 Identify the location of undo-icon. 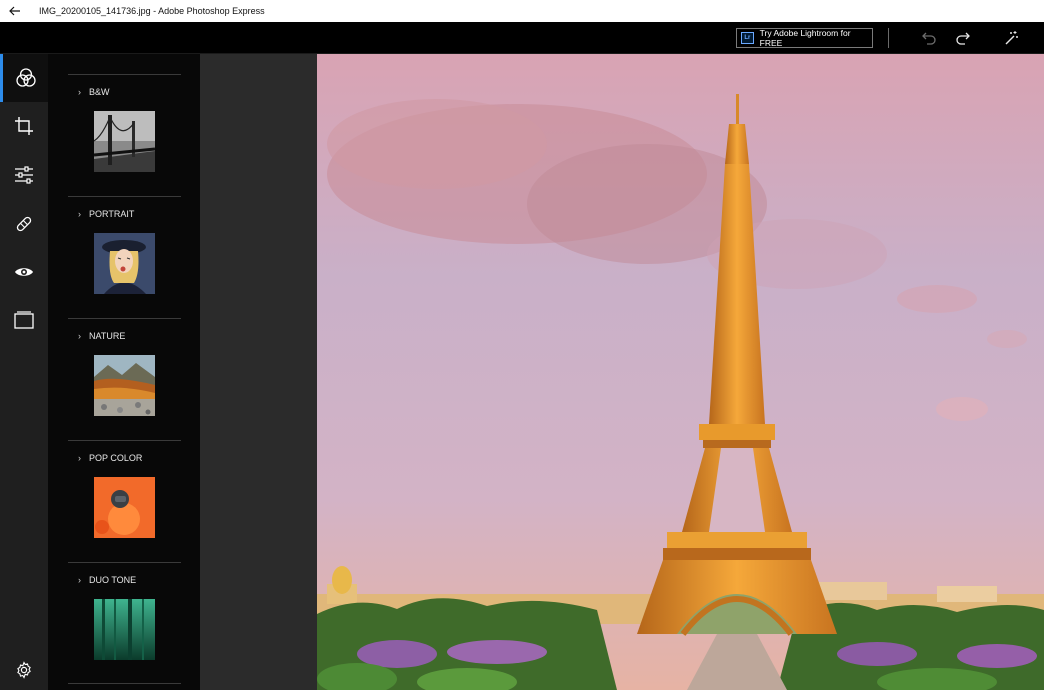
(929, 38).